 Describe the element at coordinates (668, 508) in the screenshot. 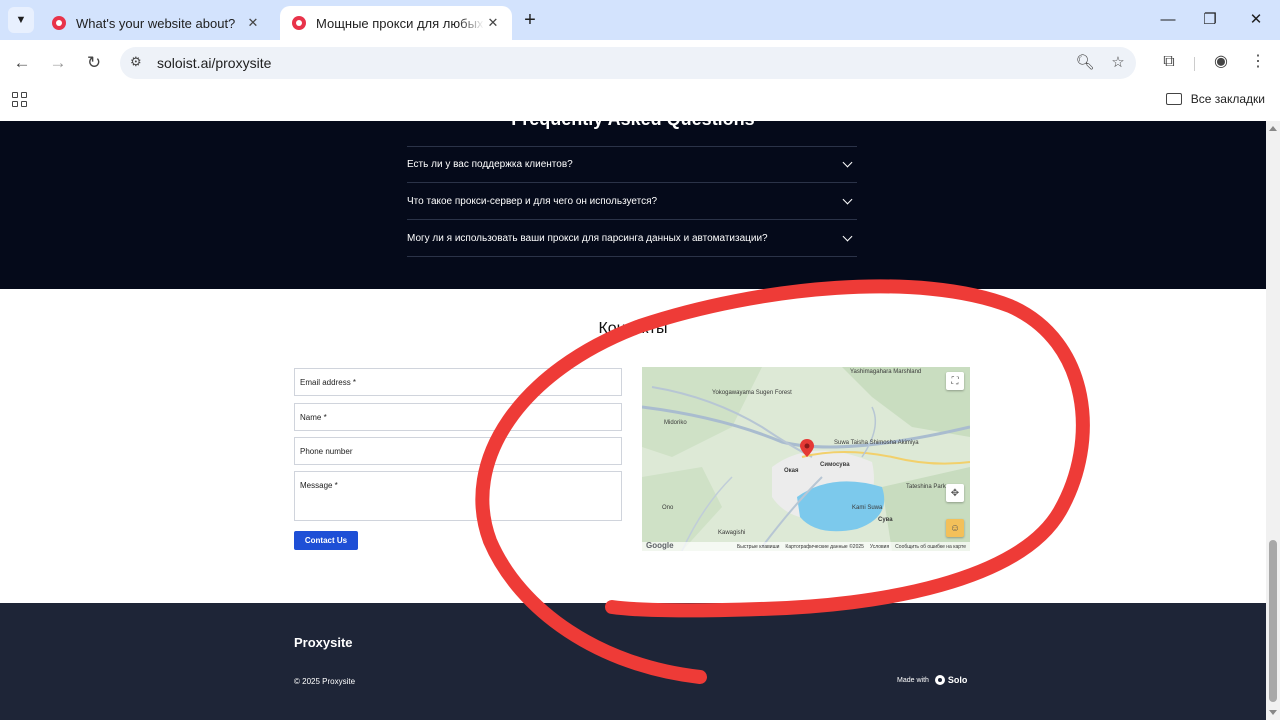

I see `map-place-label: Ono` at that location.